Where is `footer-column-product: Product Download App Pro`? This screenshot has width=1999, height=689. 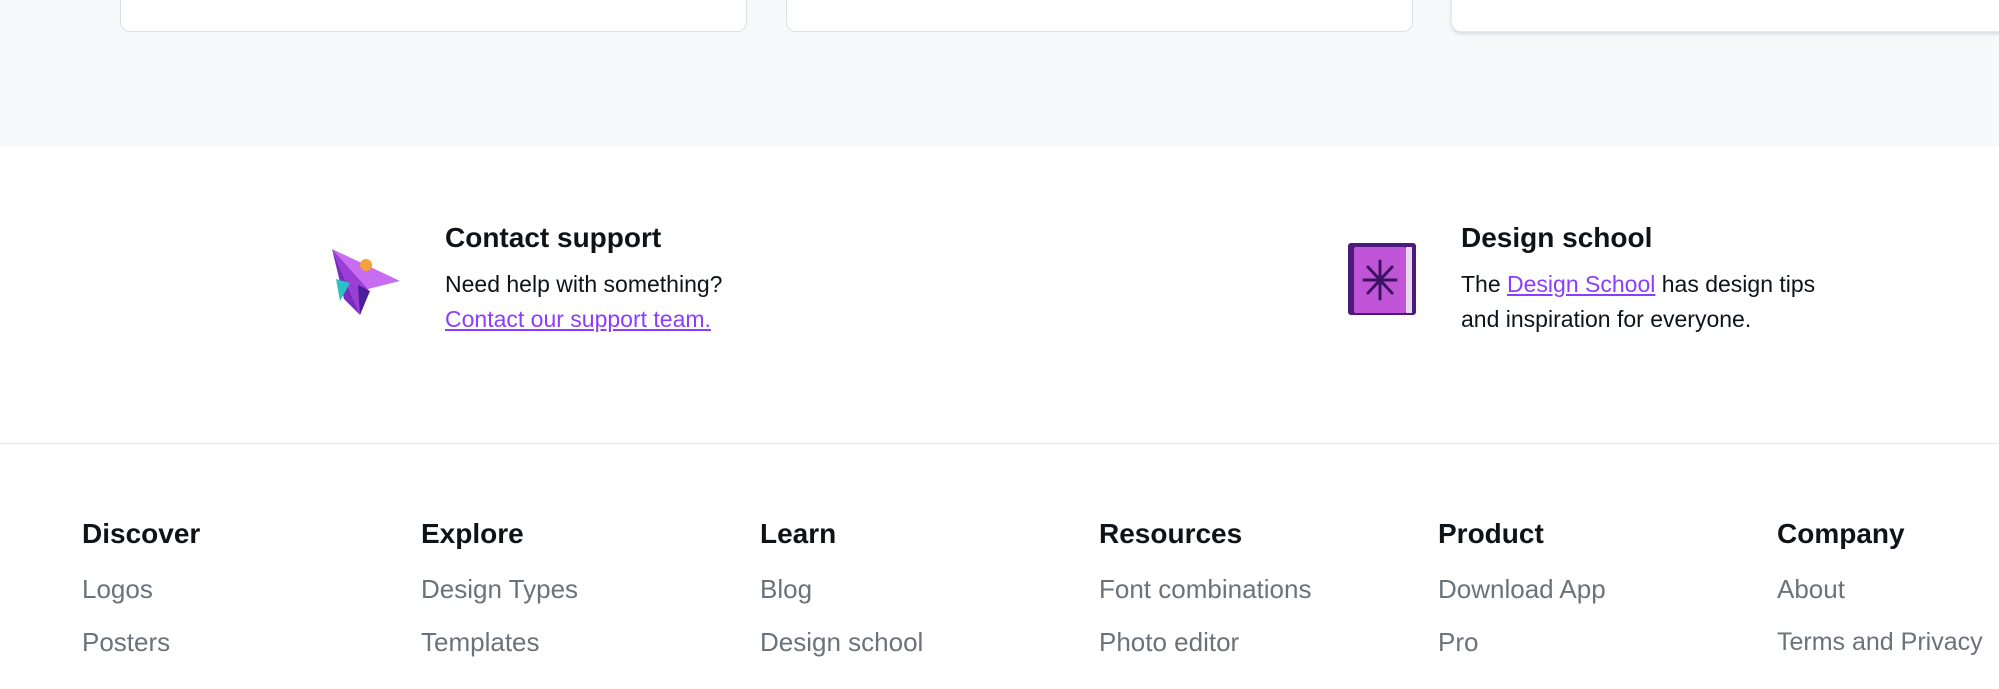
footer-column-product: Product Download App Pro is located at coordinates (1598, 598).